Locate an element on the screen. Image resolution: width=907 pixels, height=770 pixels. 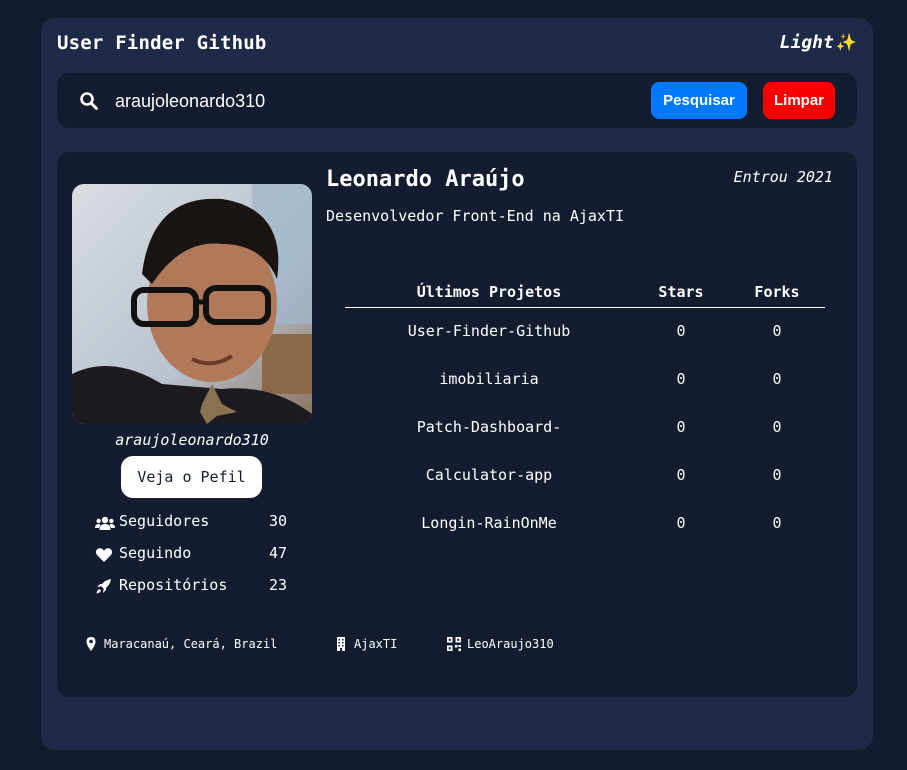
sparkle-icon: ✨ is located at coordinates (846, 42).